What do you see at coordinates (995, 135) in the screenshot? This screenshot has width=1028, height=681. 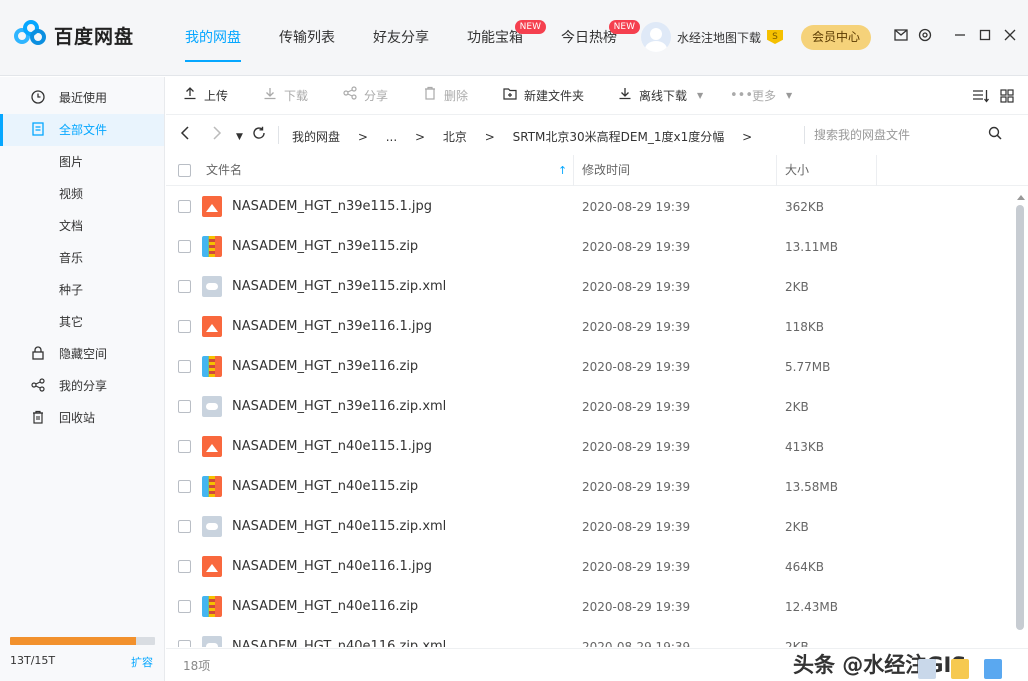 I see `search-icon` at bounding box center [995, 135].